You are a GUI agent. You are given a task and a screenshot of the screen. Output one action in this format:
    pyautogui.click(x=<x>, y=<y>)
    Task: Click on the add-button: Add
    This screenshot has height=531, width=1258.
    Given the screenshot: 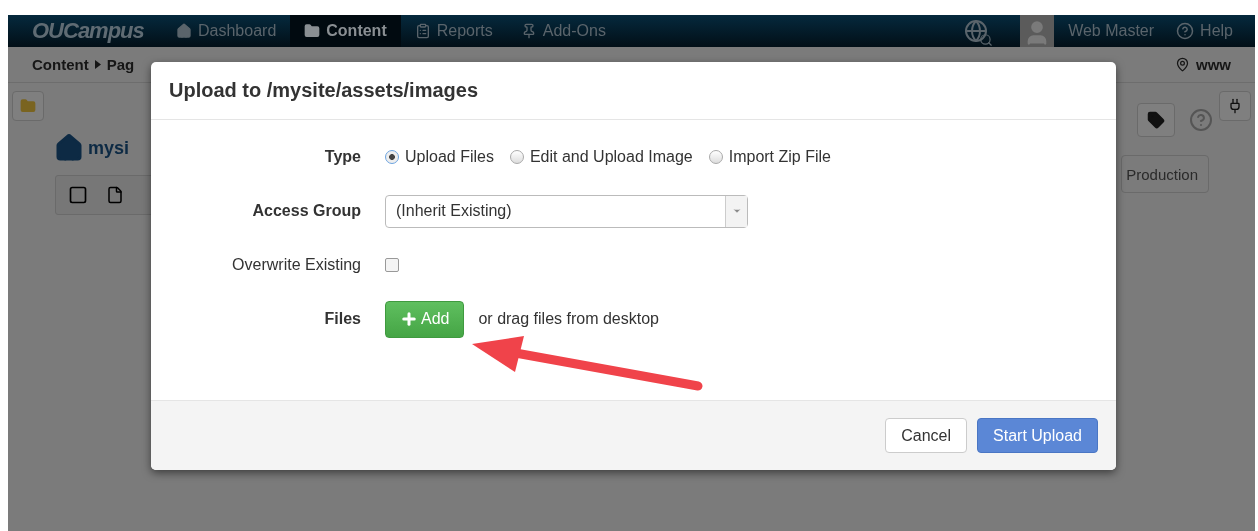 What is the action you would take?
    pyautogui.click(x=425, y=319)
    